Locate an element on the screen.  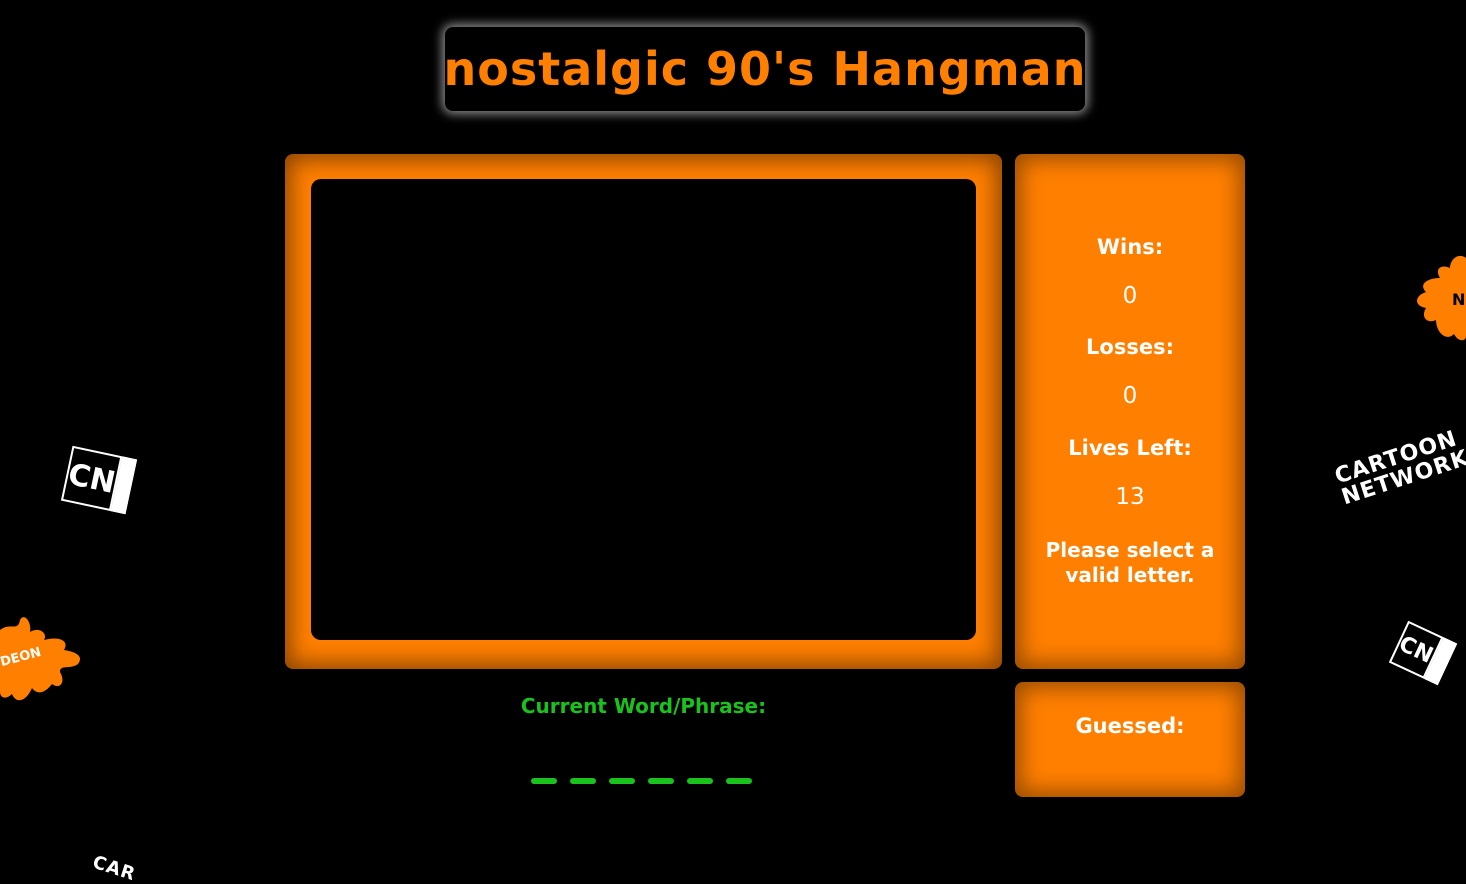
cartoon-network-logo-right: CN is located at coordinates (1423, 653).